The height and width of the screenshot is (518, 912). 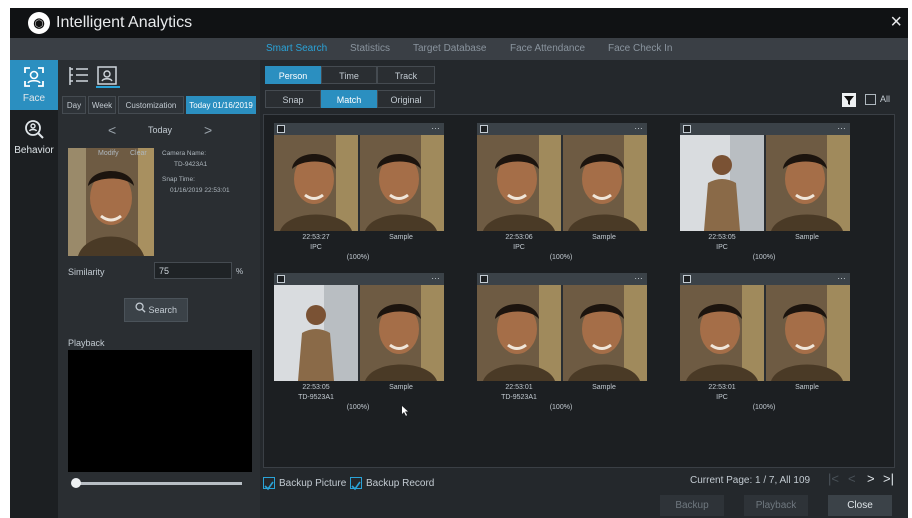 I want to click on first-page-icon: |<, so click(x=833, y=478).